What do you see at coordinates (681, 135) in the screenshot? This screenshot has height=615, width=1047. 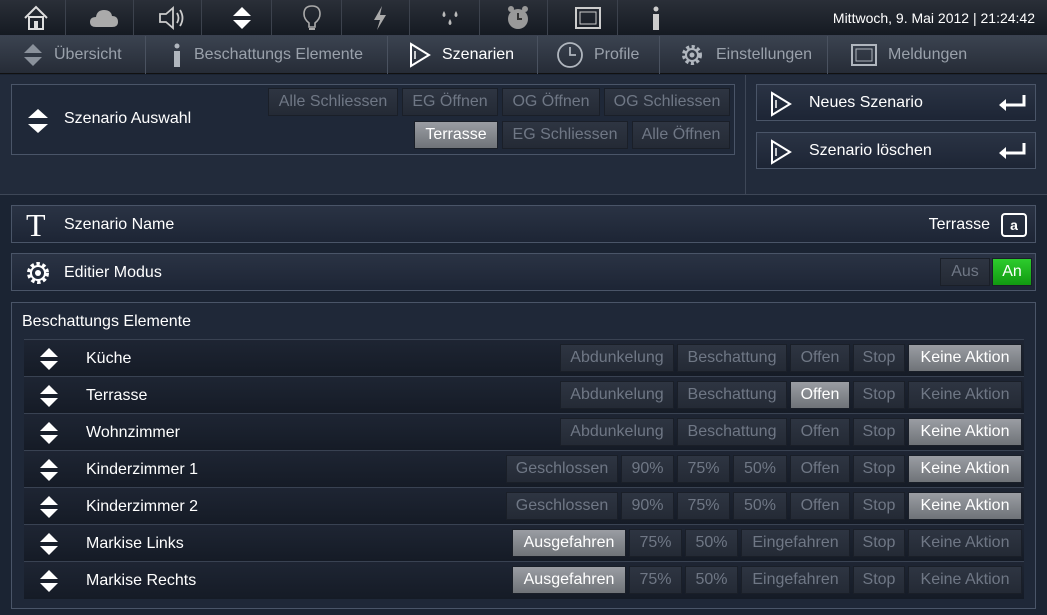 I see `scenario-button-alle-oeffnen: Alle Öffnen` at bounding box center [681, 135].